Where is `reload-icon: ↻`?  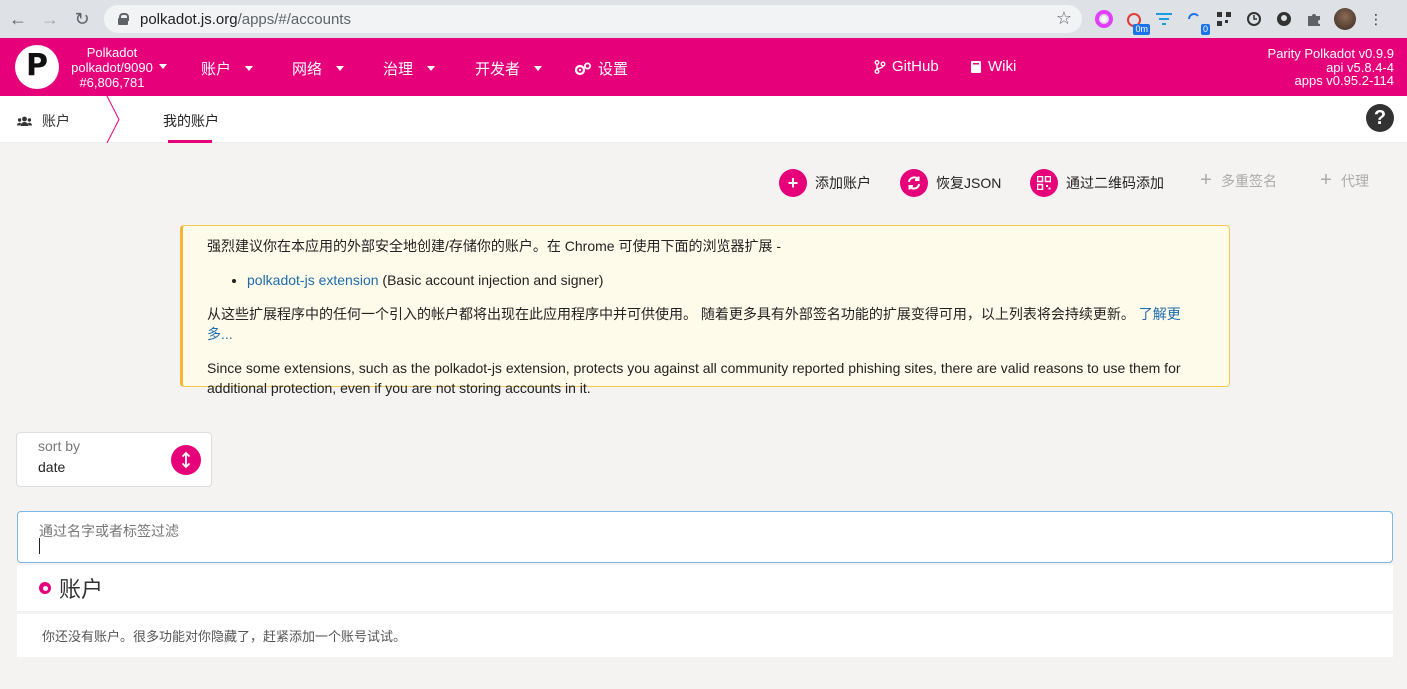 reload-icon: ↻ is located at coordinates (82, 19).